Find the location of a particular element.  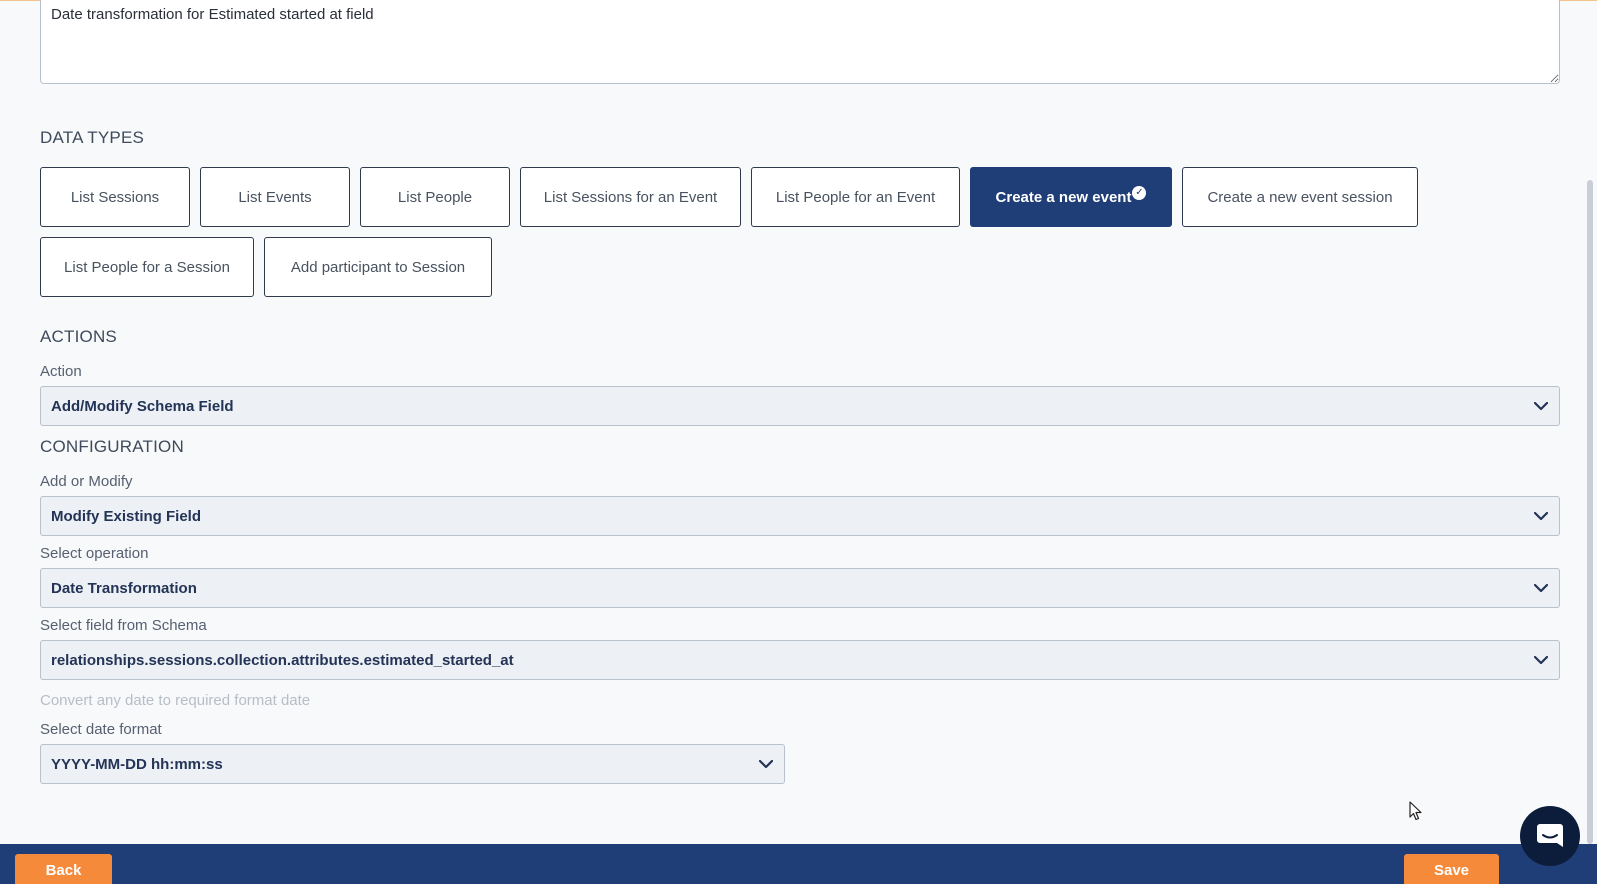

chip-label: List People for a Session is located at coordinates (147, 267).